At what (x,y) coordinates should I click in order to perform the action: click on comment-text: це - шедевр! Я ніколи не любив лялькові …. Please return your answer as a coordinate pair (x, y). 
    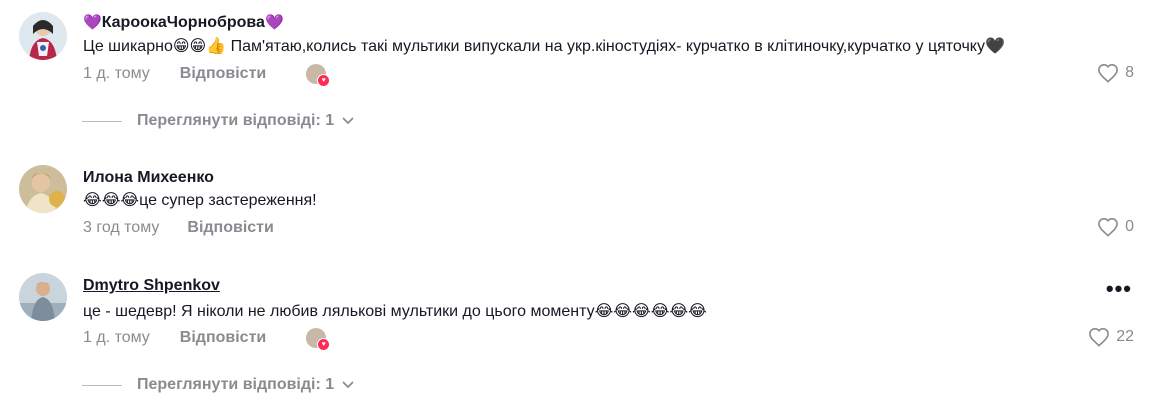
    Looking at the image, I should click on (395, 311).